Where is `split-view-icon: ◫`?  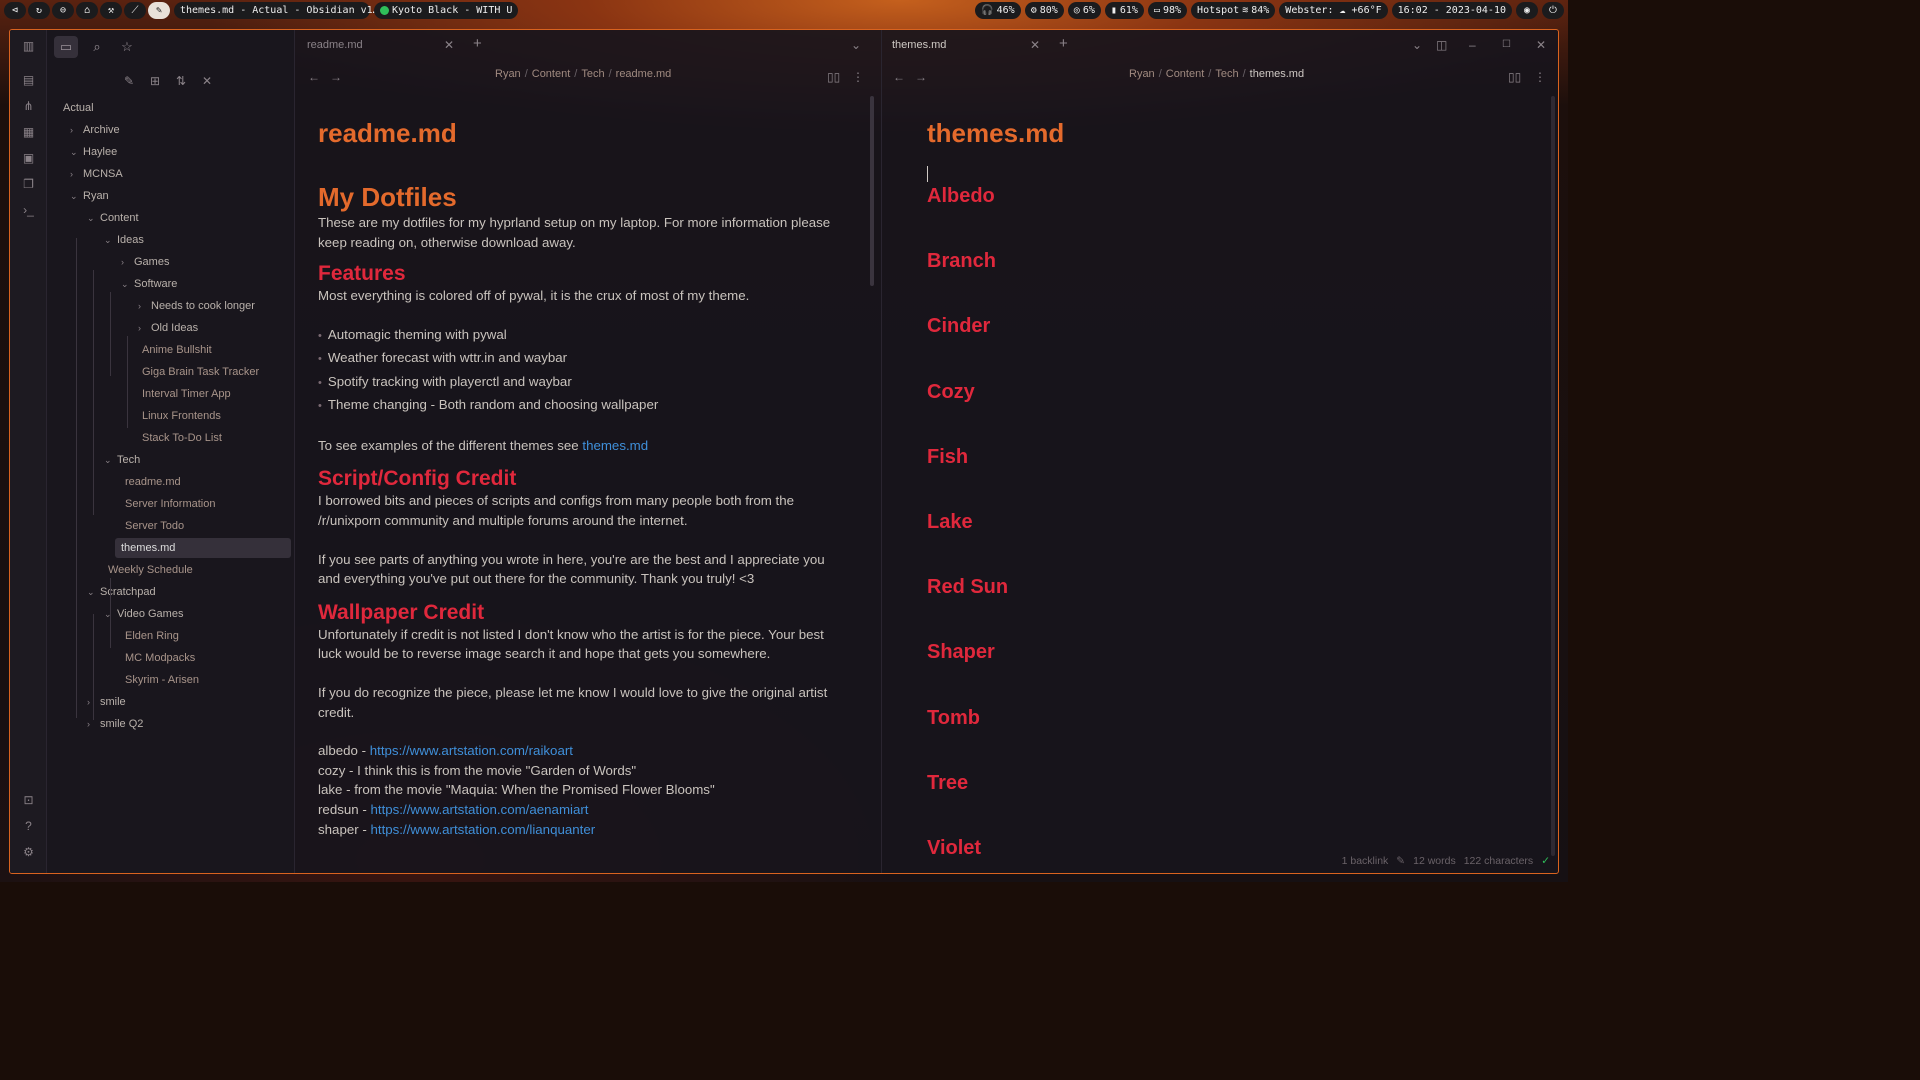 split-view-icon: ◫ is located at coordinates (1441, 45).